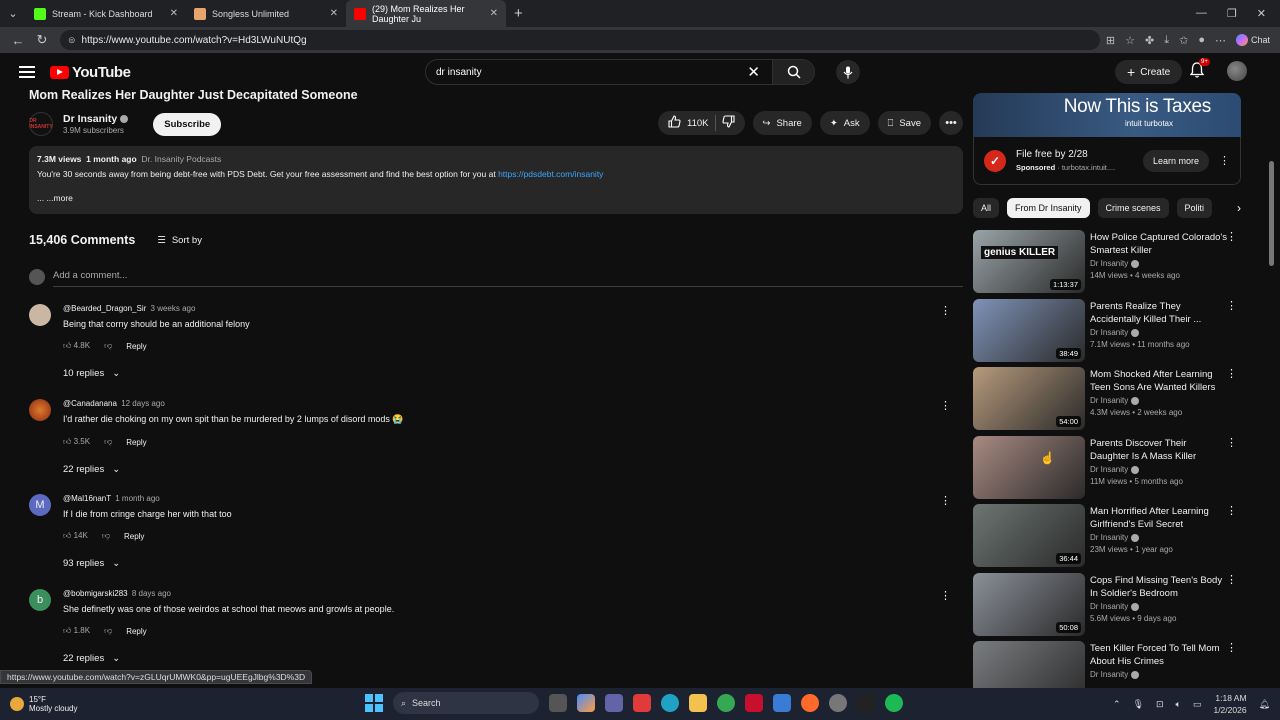  I want to click on description-link: https://pdsdebt.com/insanity, so click(550, 174).